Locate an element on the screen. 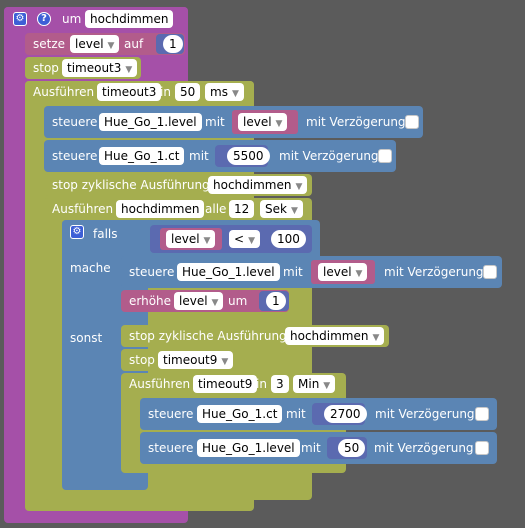  if-condition-value-input: 100 is located at coordinates (288, 239).